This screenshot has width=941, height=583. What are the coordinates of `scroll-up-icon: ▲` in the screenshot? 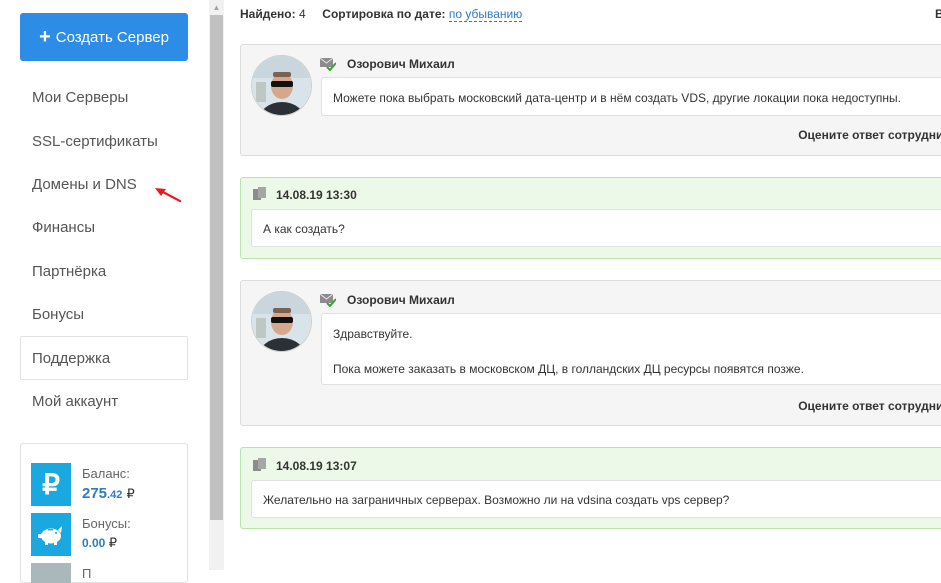 It's located at (216, 7).